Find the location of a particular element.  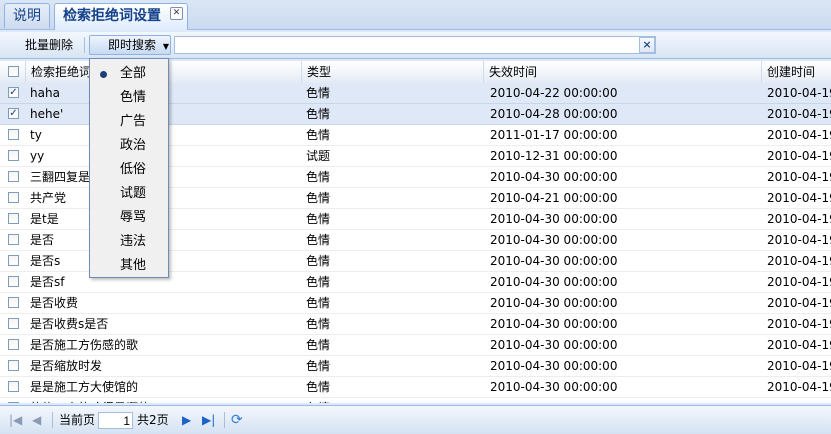

column-header-expire: 失效时间 is located at coordinates (623, 72).